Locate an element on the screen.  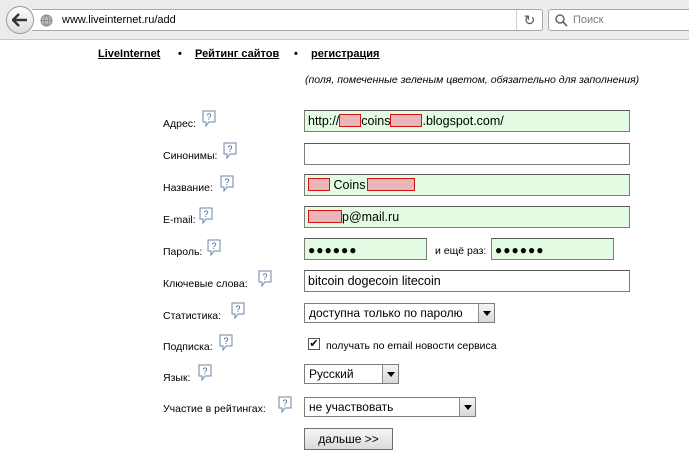
back-arrow-icon is located at coordinates (19, 20).